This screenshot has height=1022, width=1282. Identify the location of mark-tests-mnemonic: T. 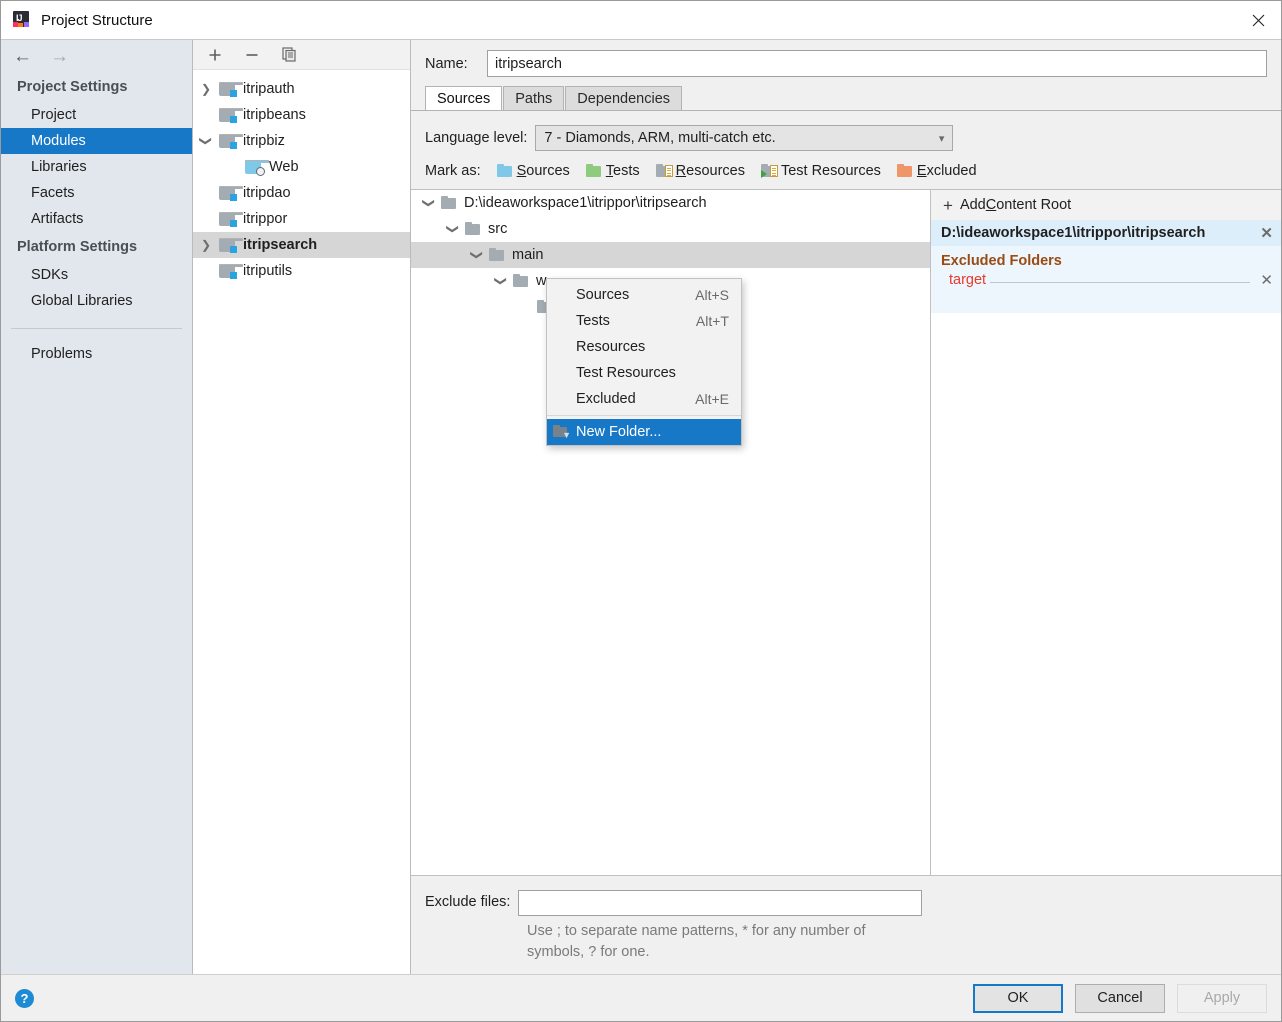
(609, 171).